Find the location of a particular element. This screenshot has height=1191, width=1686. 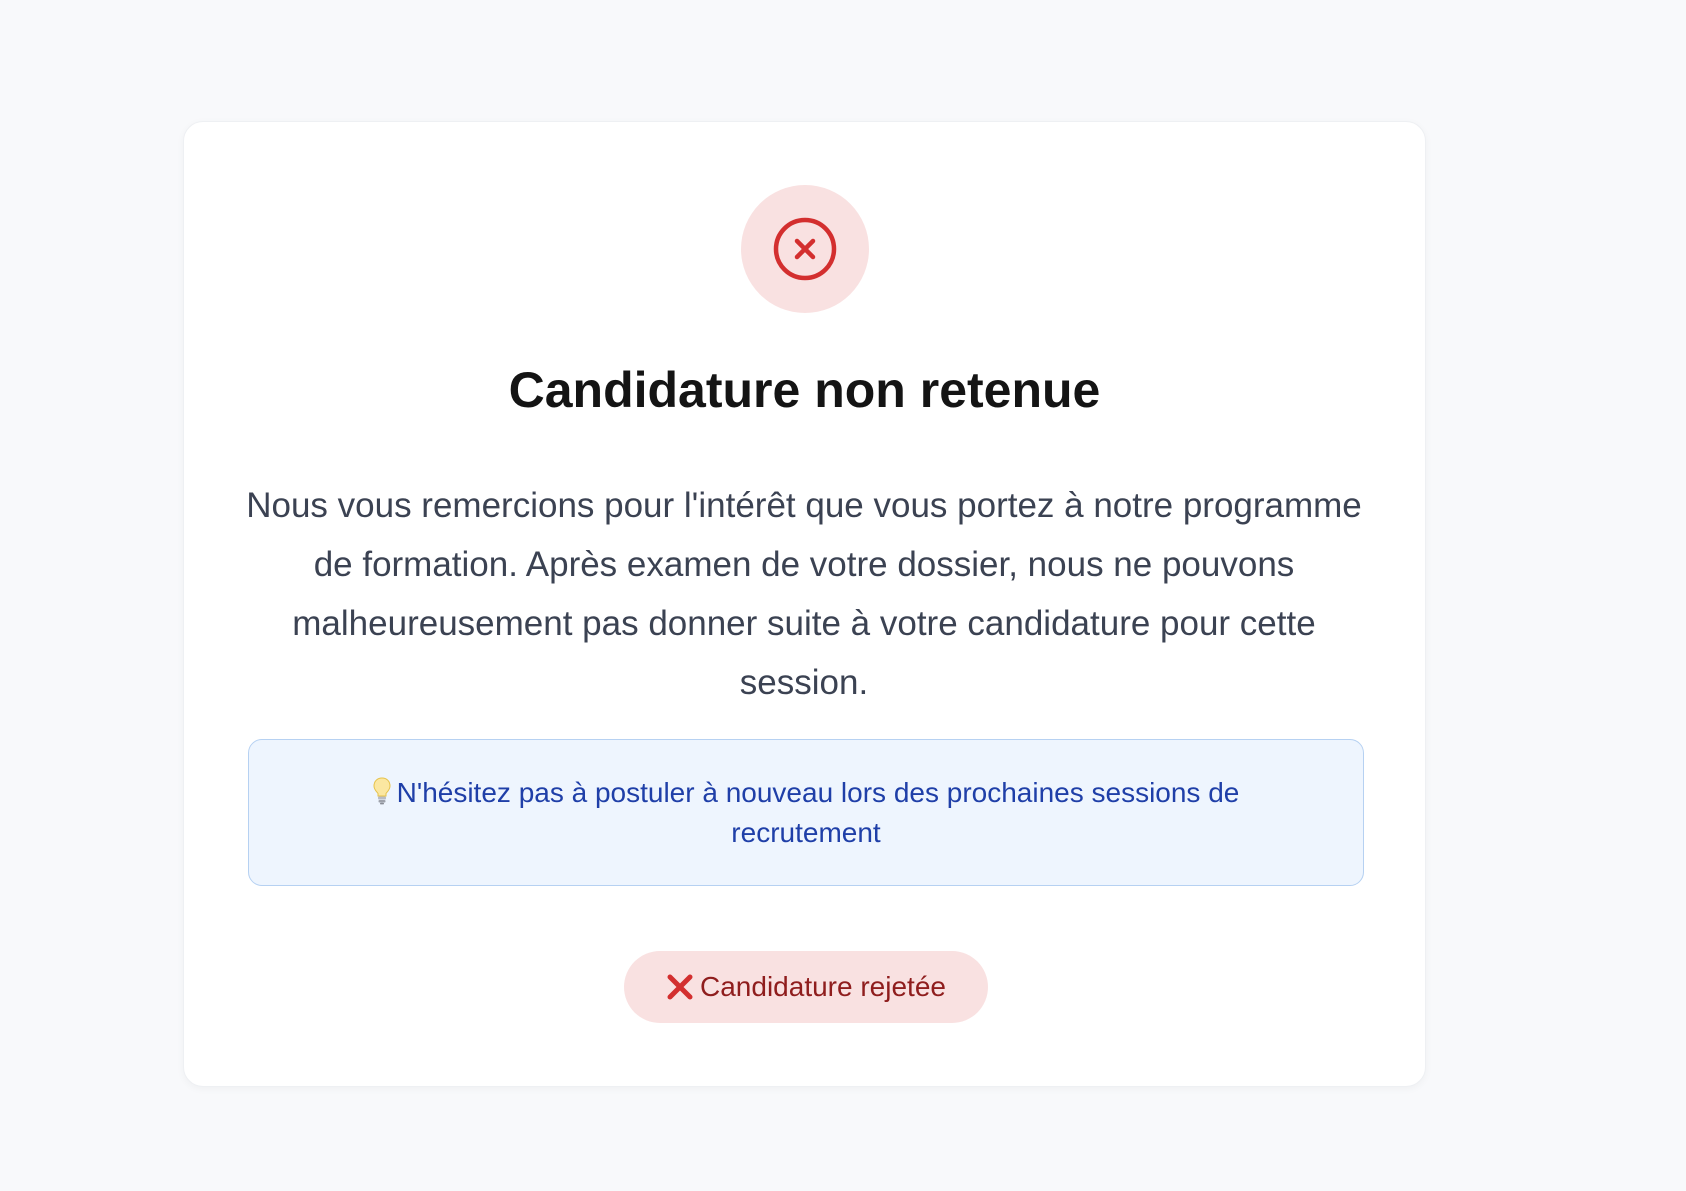

page-title: Candidature non retenue is located at coordinates (804, 390).